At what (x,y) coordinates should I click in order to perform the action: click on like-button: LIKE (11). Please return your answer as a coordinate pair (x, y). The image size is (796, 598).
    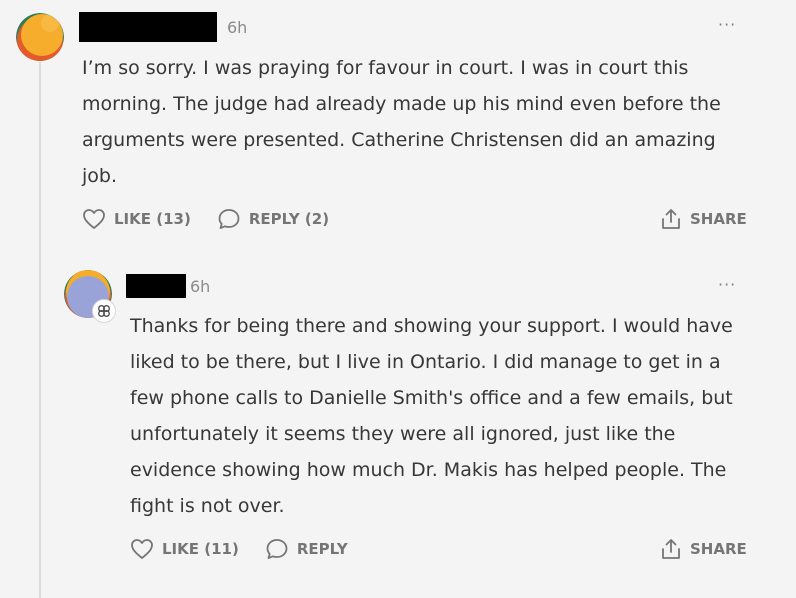
    Looking at the image, I should click on (184, 549).